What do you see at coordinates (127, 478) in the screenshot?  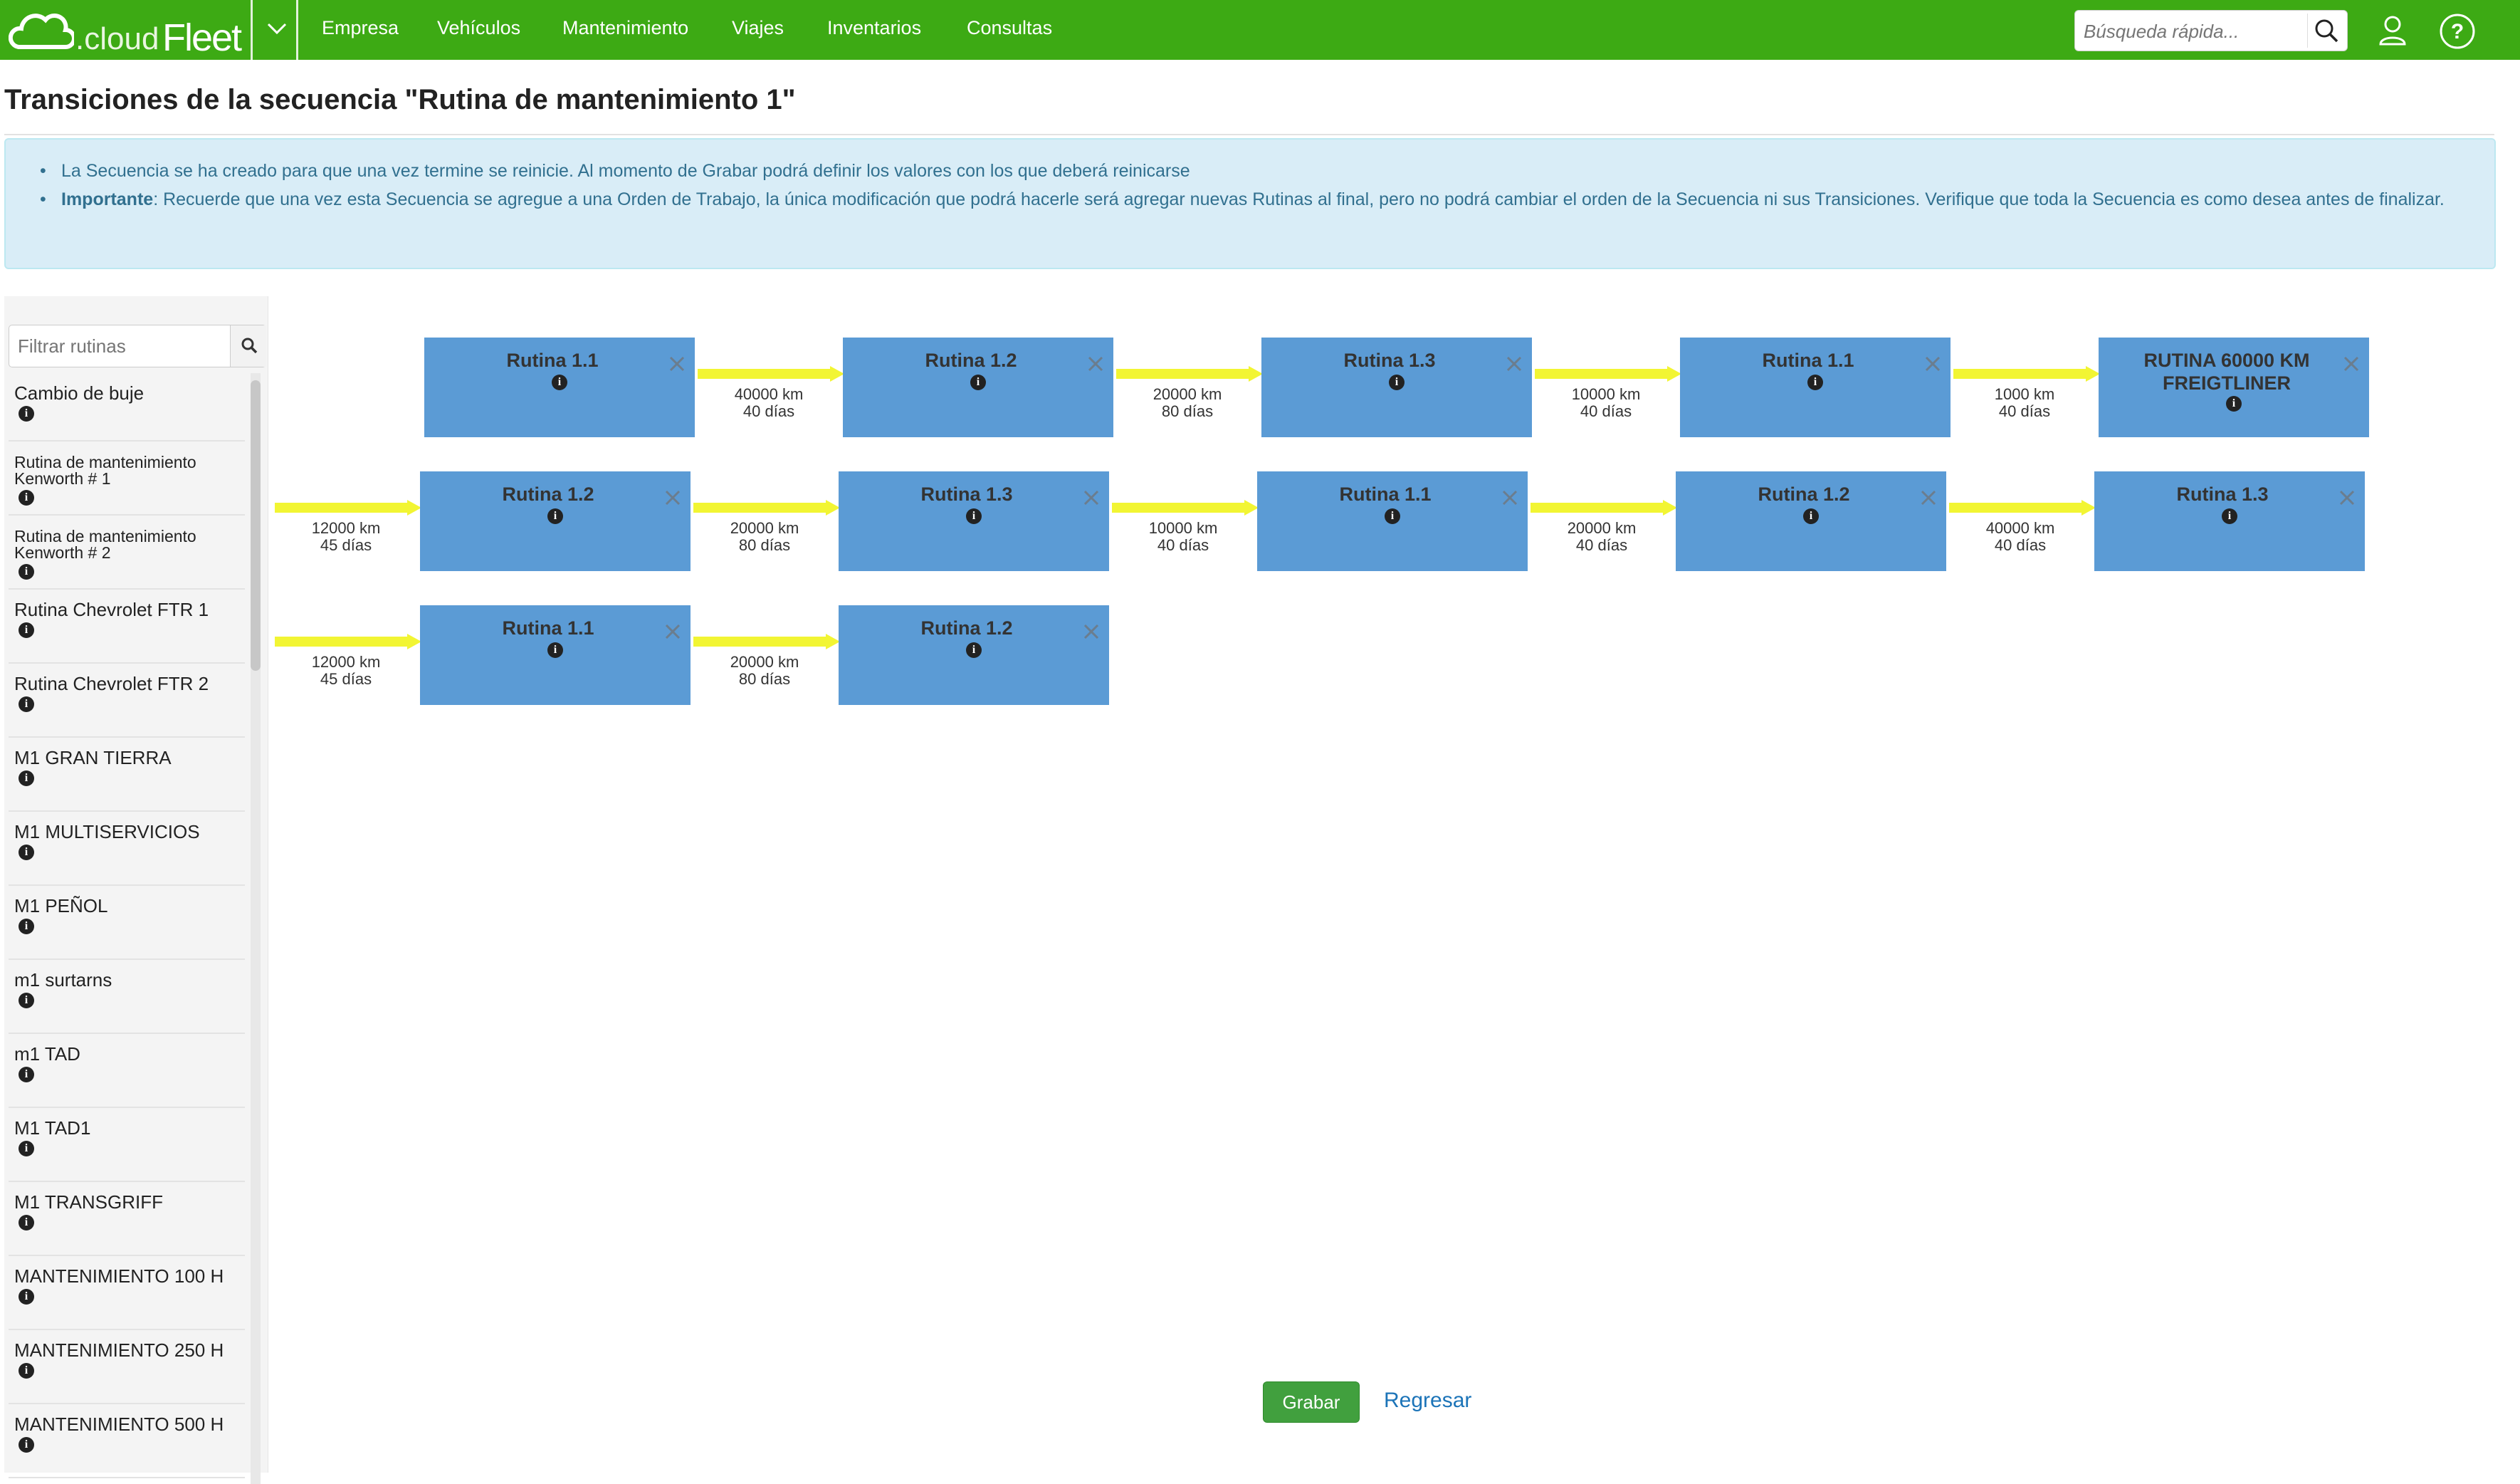 I see `routine-list-item: Rutina de mantenimiento Kenworth # 1 i` at bounding box center [127, 478].